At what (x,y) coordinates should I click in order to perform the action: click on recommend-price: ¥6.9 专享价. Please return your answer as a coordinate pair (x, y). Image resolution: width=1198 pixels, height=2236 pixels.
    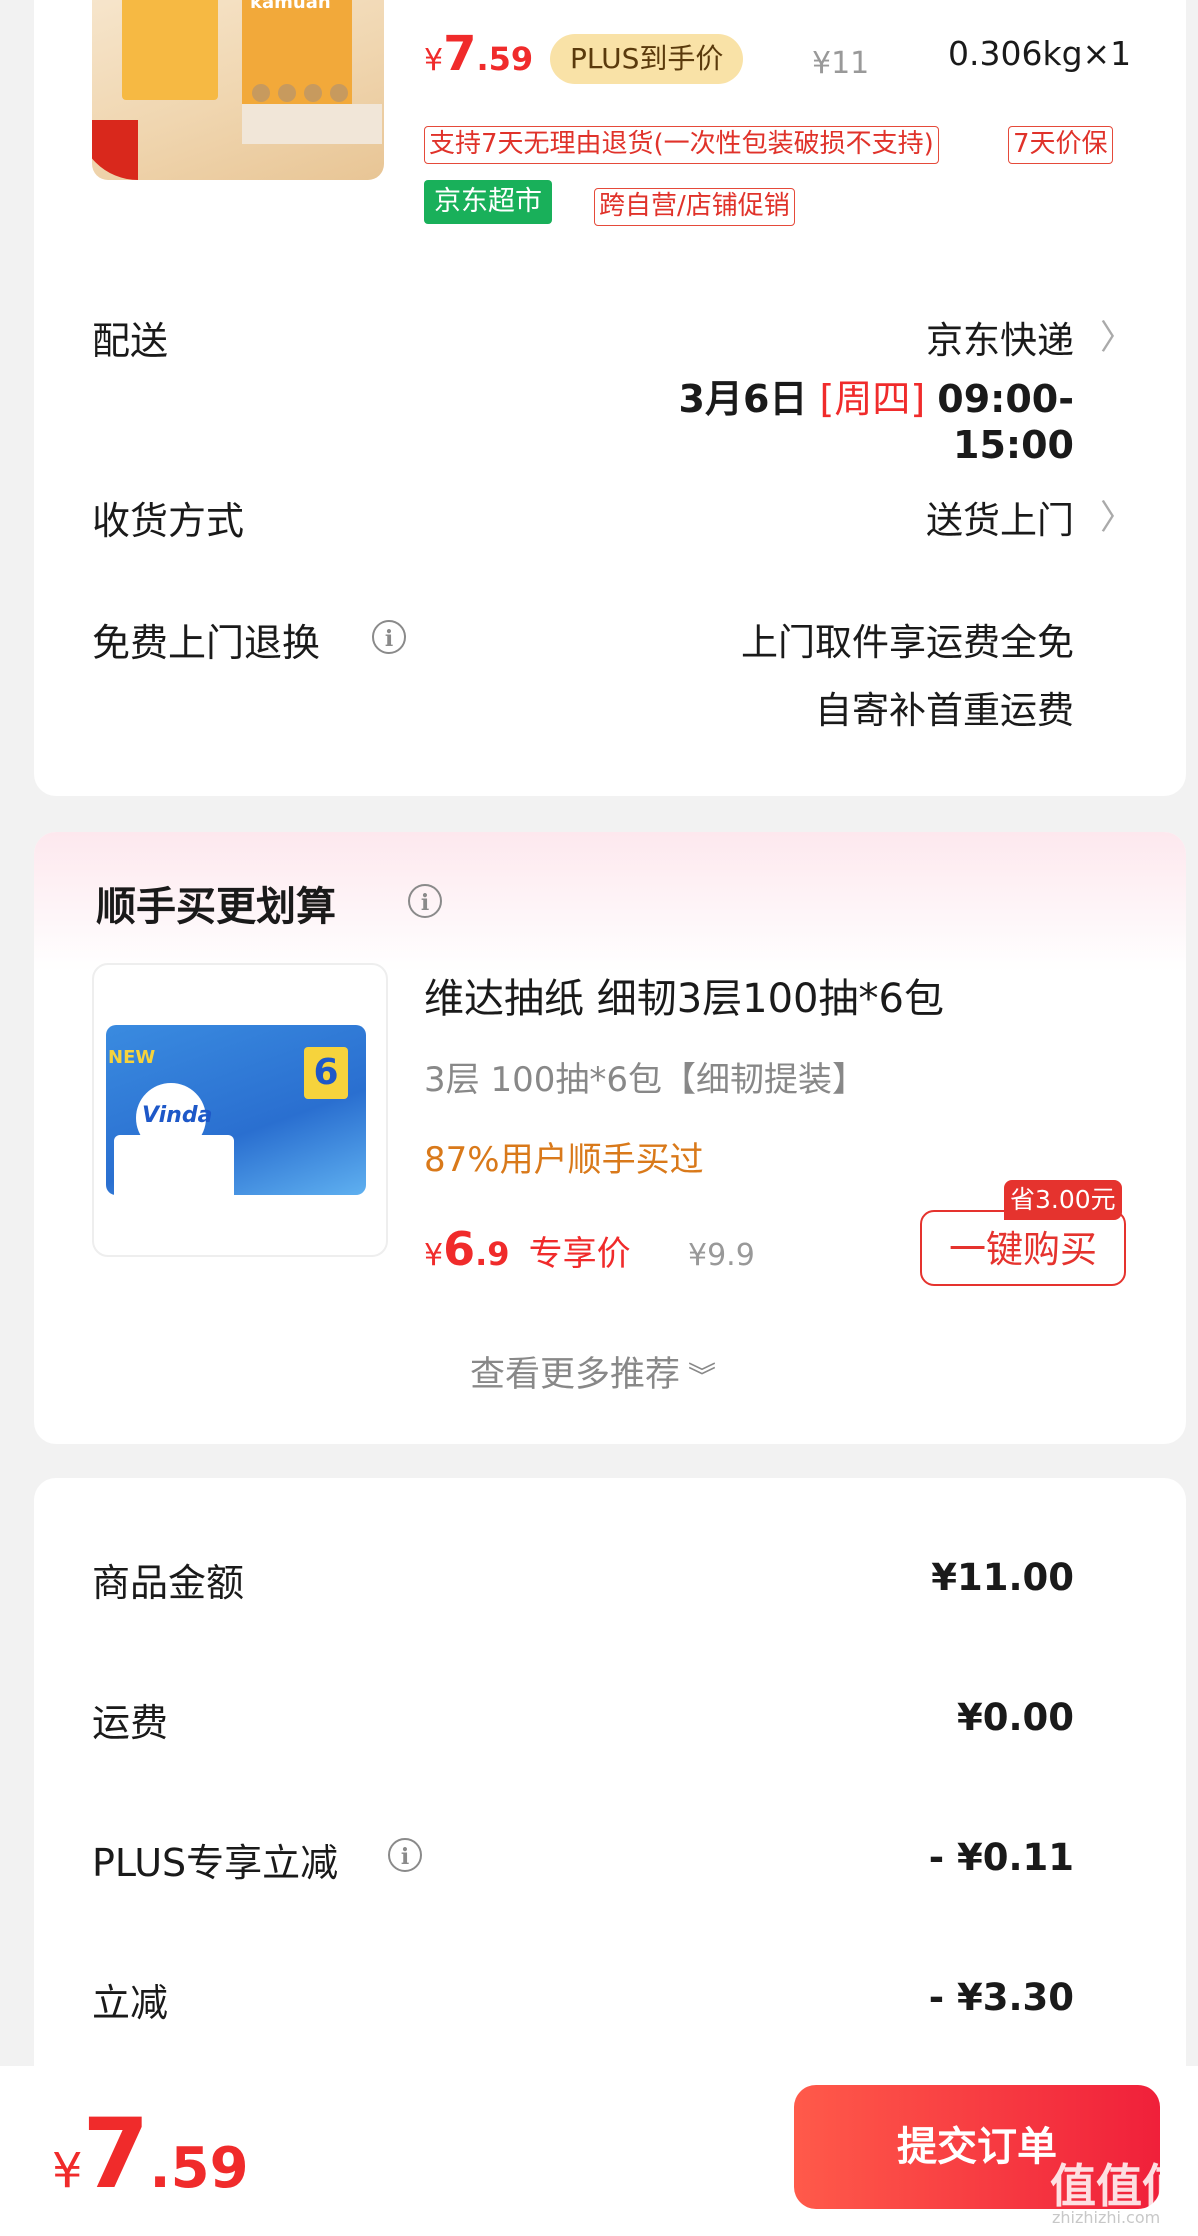
    Looking at the image, I should click on (527, 1249).